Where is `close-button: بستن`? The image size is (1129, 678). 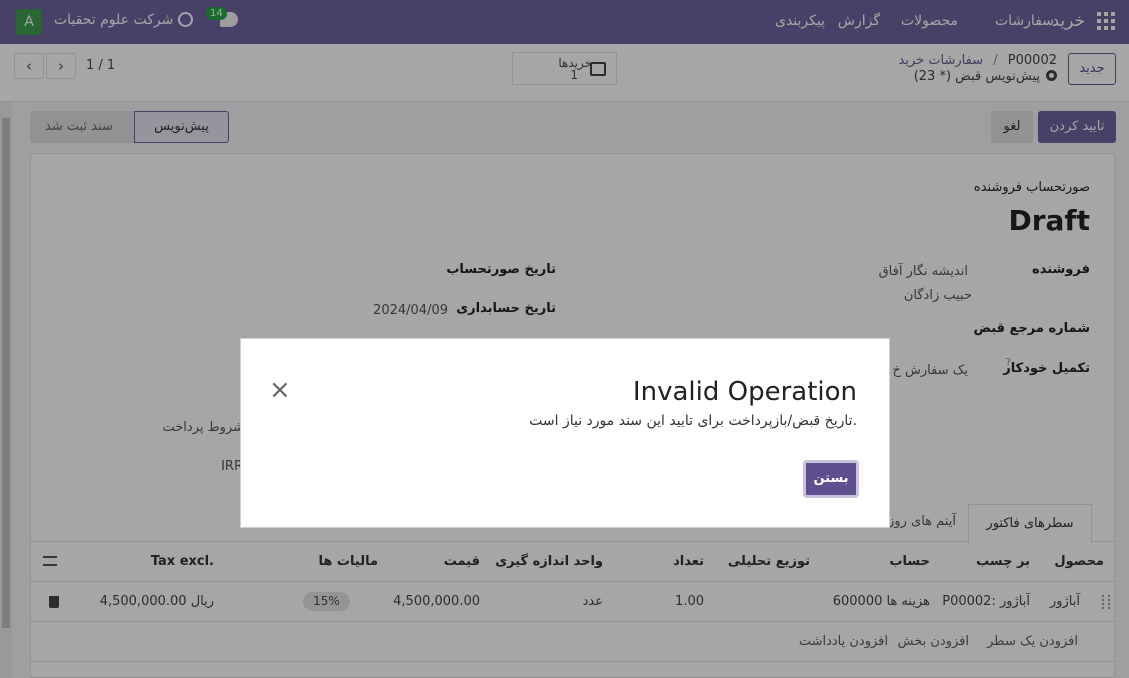 close-button: بستن is located at coordinates (831, 479).